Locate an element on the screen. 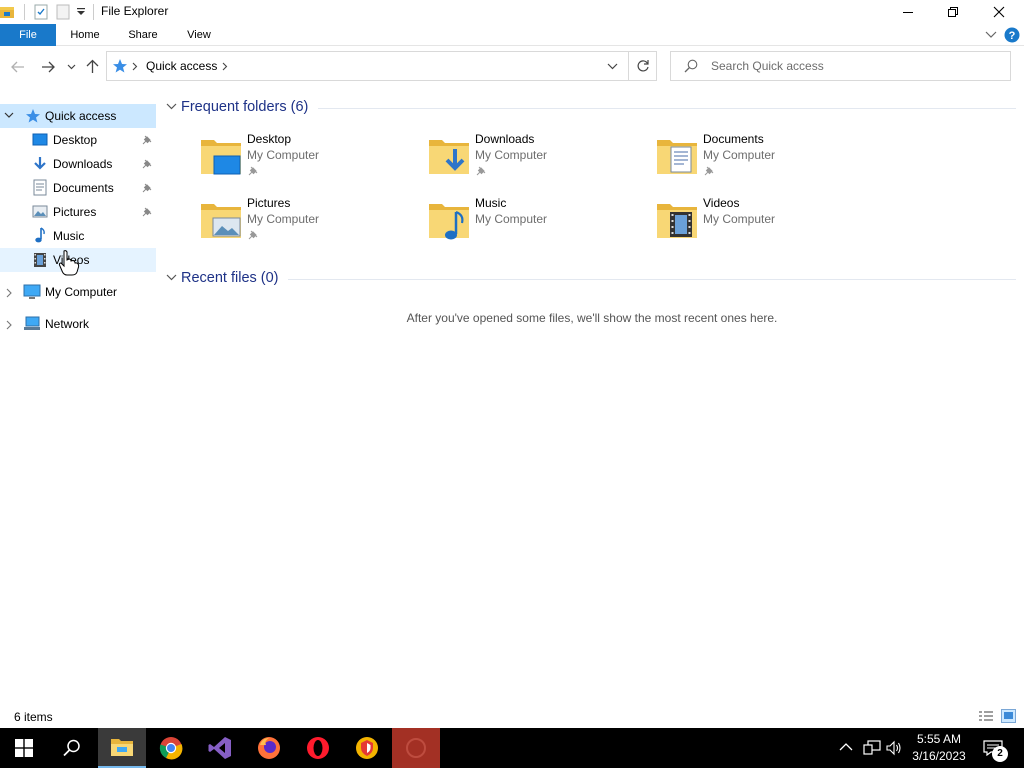  group-divider is located at coordinates (667, 108).